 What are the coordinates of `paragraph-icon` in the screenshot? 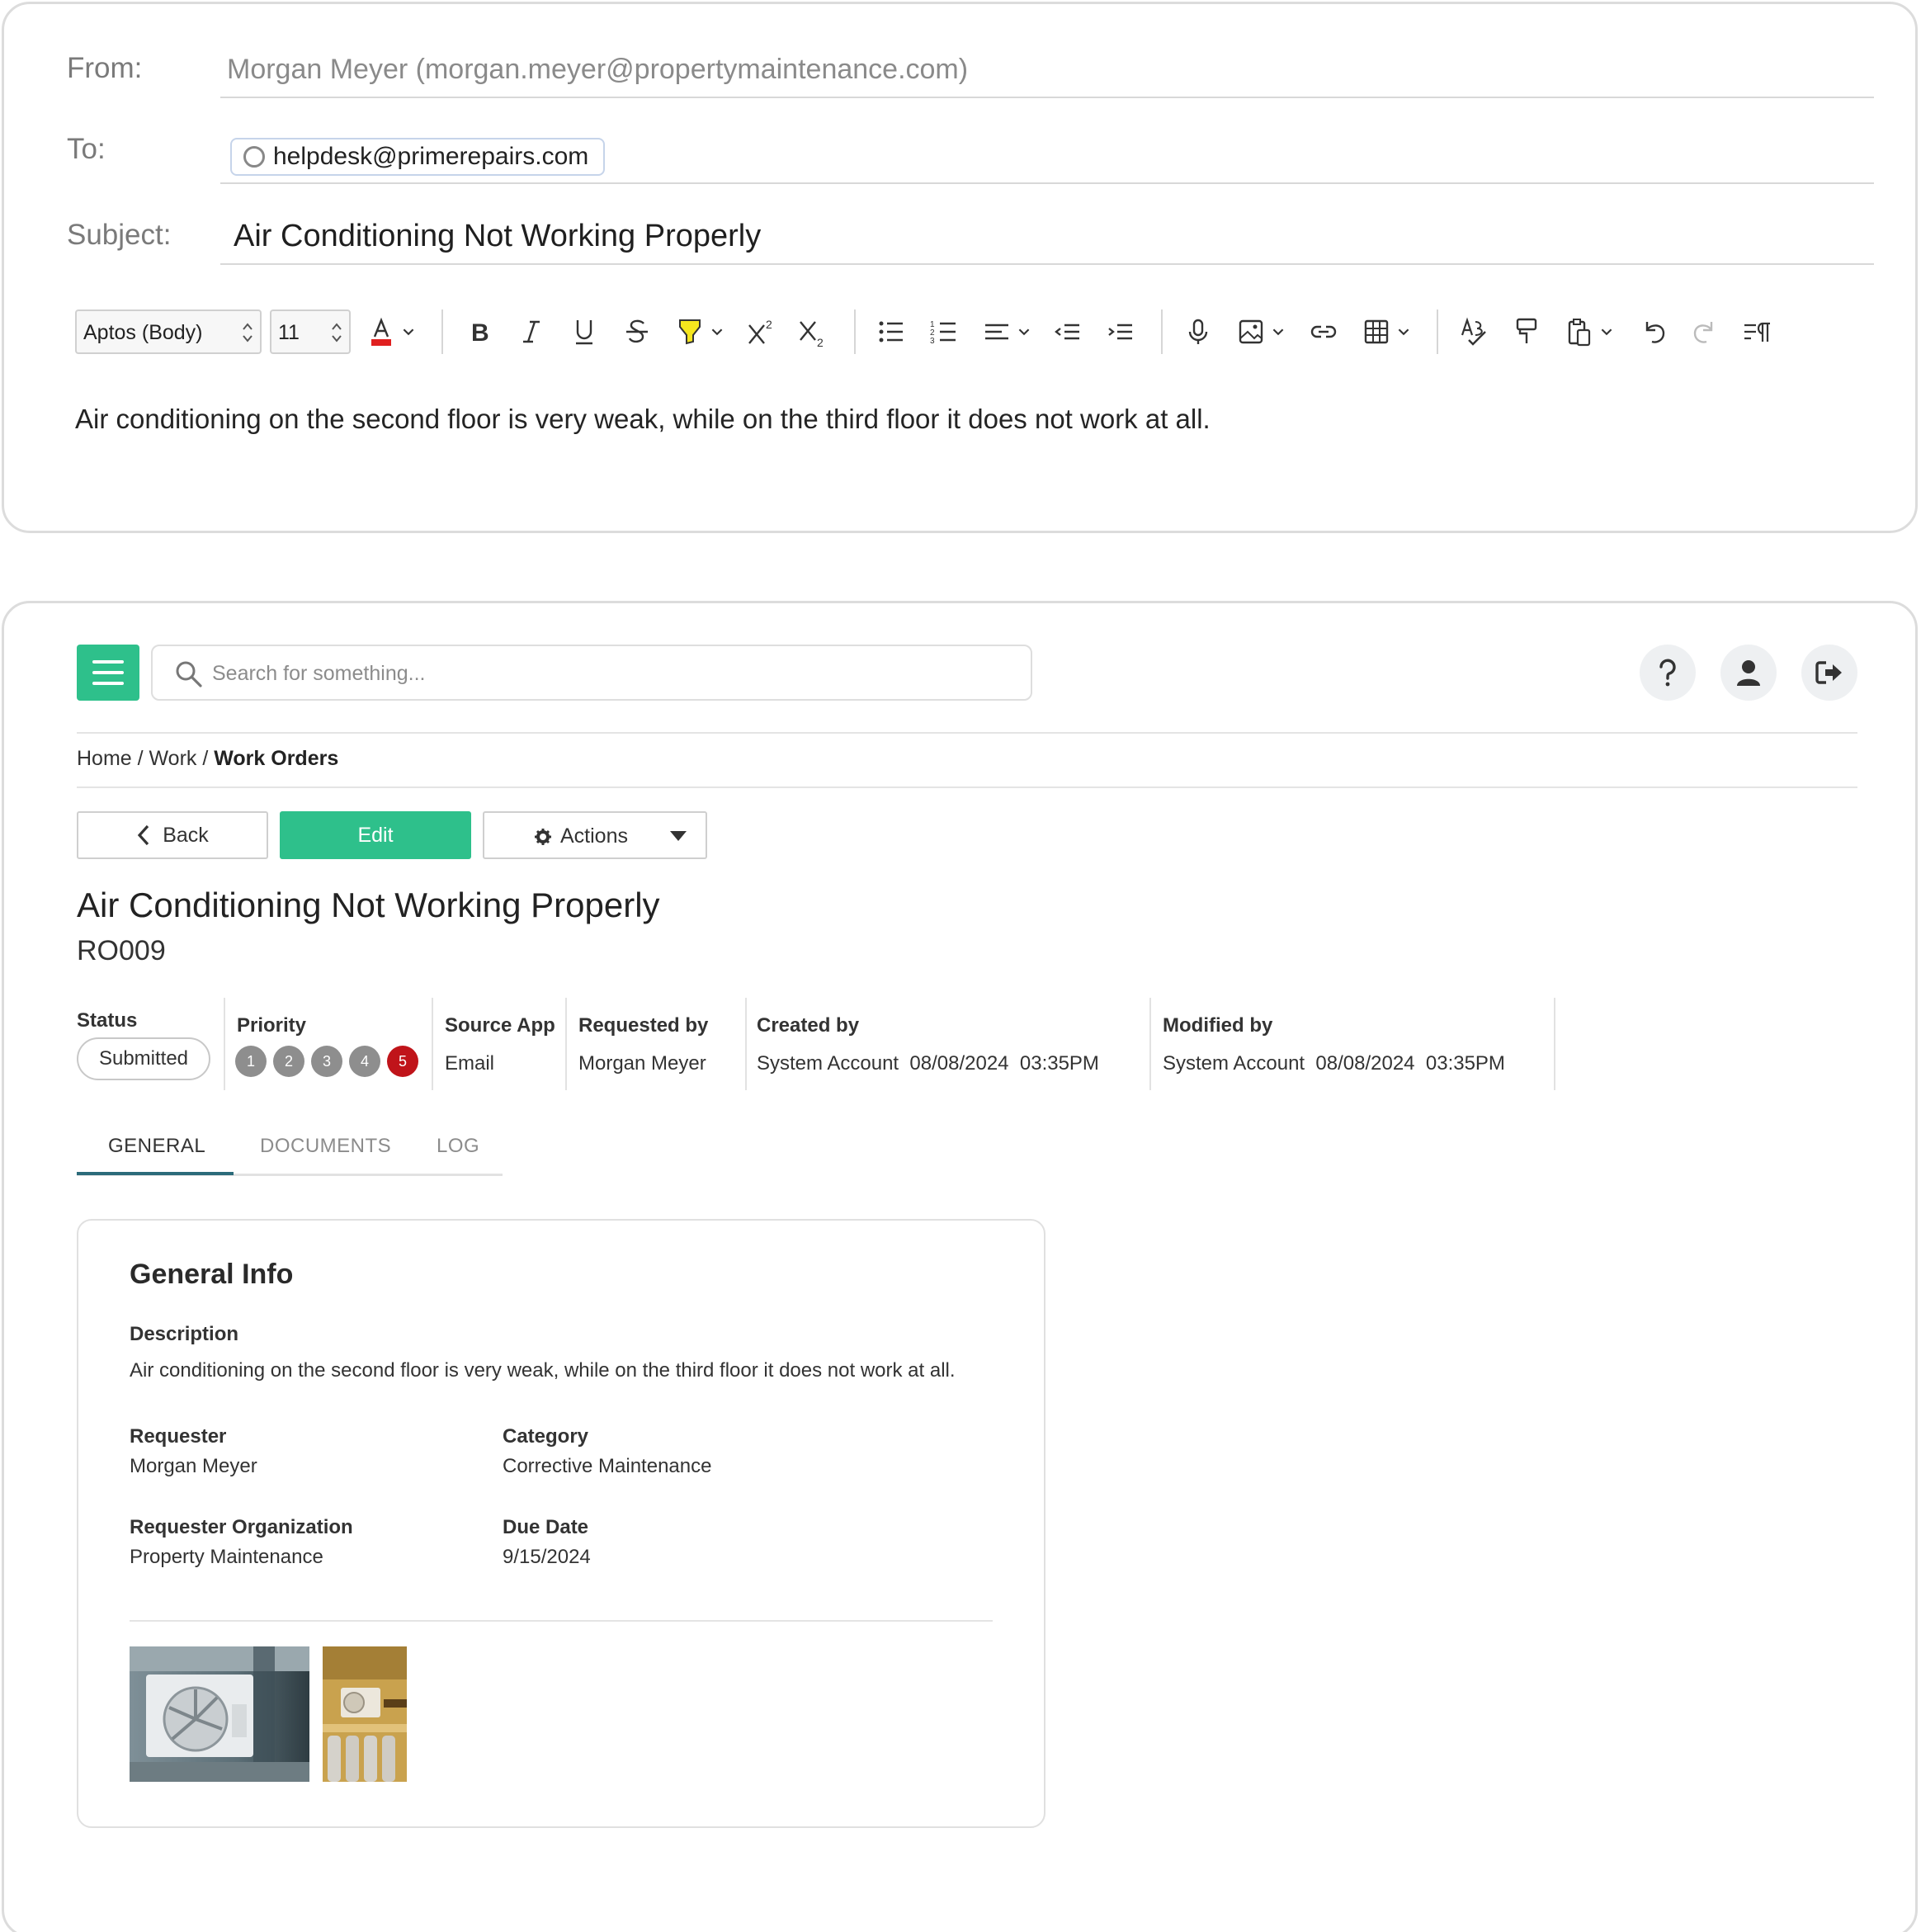 It's located at (1757, 332).